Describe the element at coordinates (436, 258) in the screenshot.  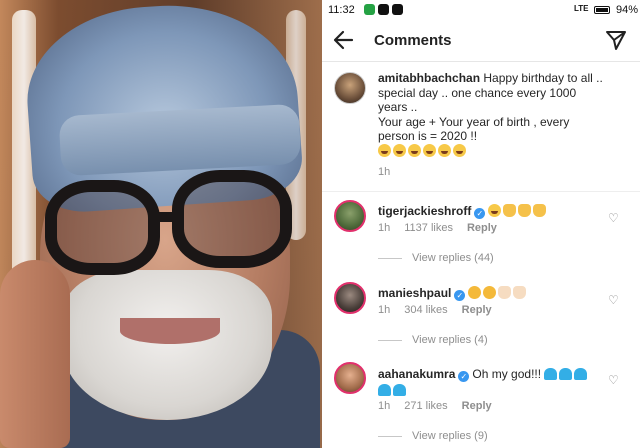
I see `view-replies-link: View replies (44)` at that location.